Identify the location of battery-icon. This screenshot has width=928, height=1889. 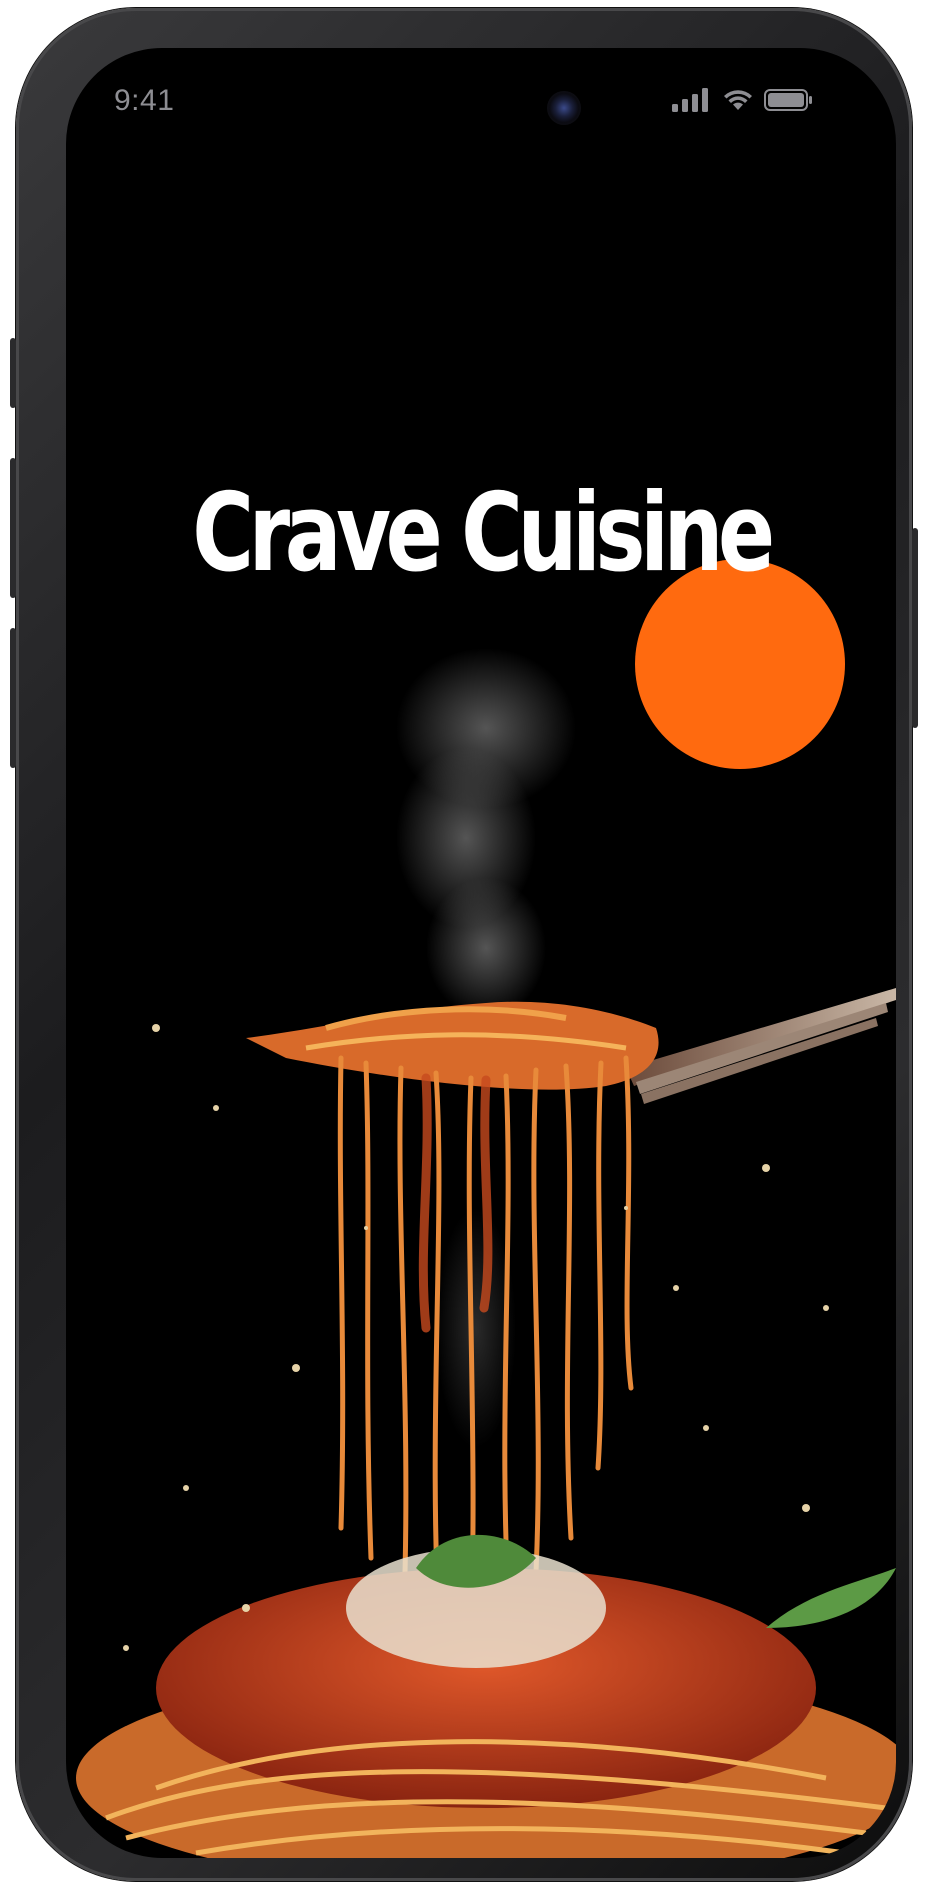
(788, 100).